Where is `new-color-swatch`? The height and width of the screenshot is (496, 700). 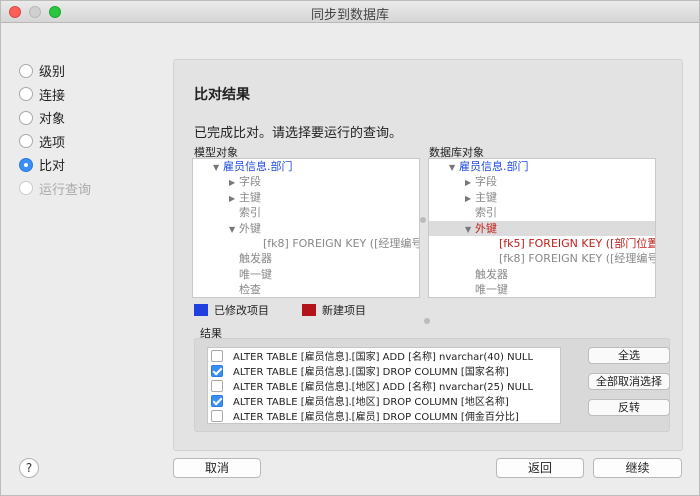
new-color-swatch is located at coordinates (309, 310).